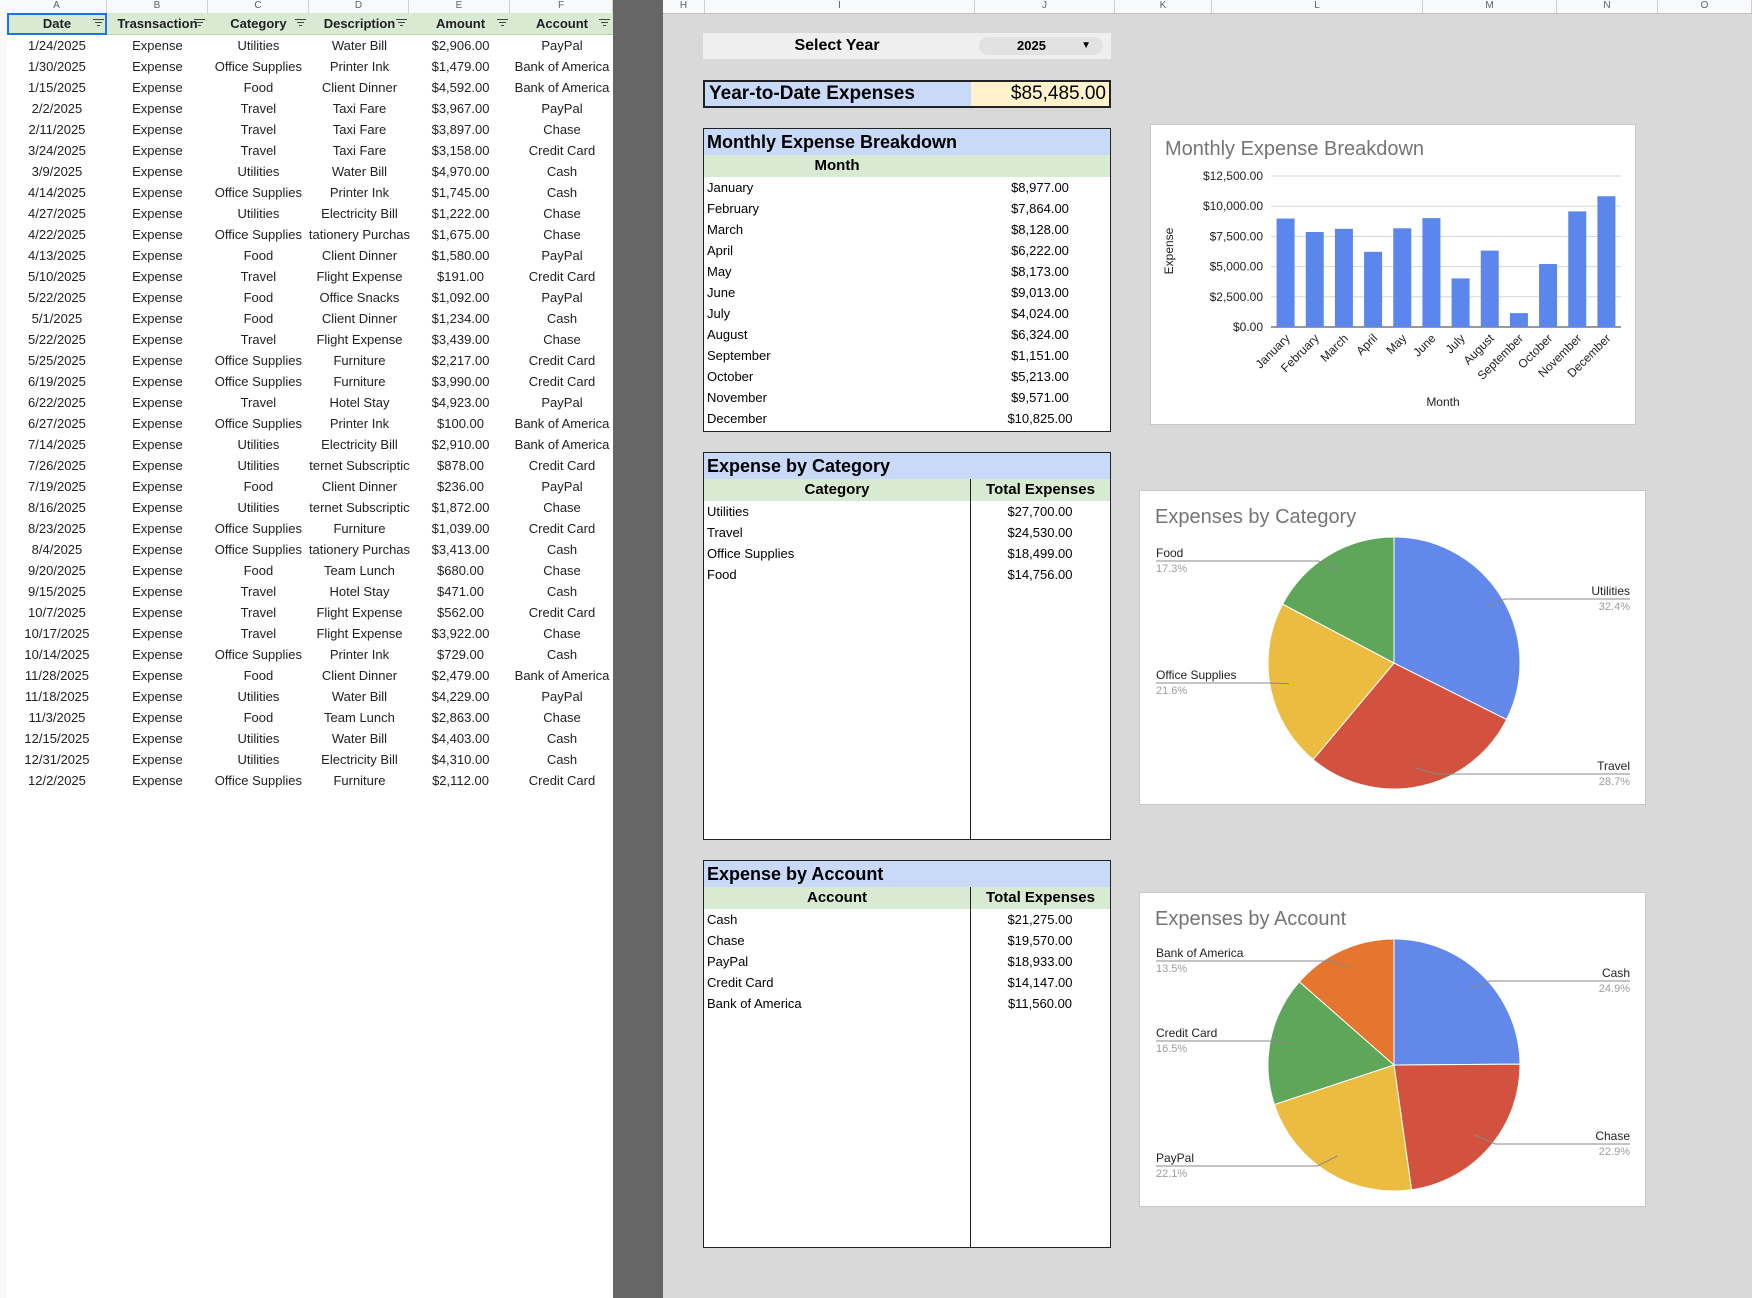 This screenshot has height=1298, width=1752. Describe the element at coordinates (562, 780) in the screenshot. I see `table-cell: Credit Card` at that location.